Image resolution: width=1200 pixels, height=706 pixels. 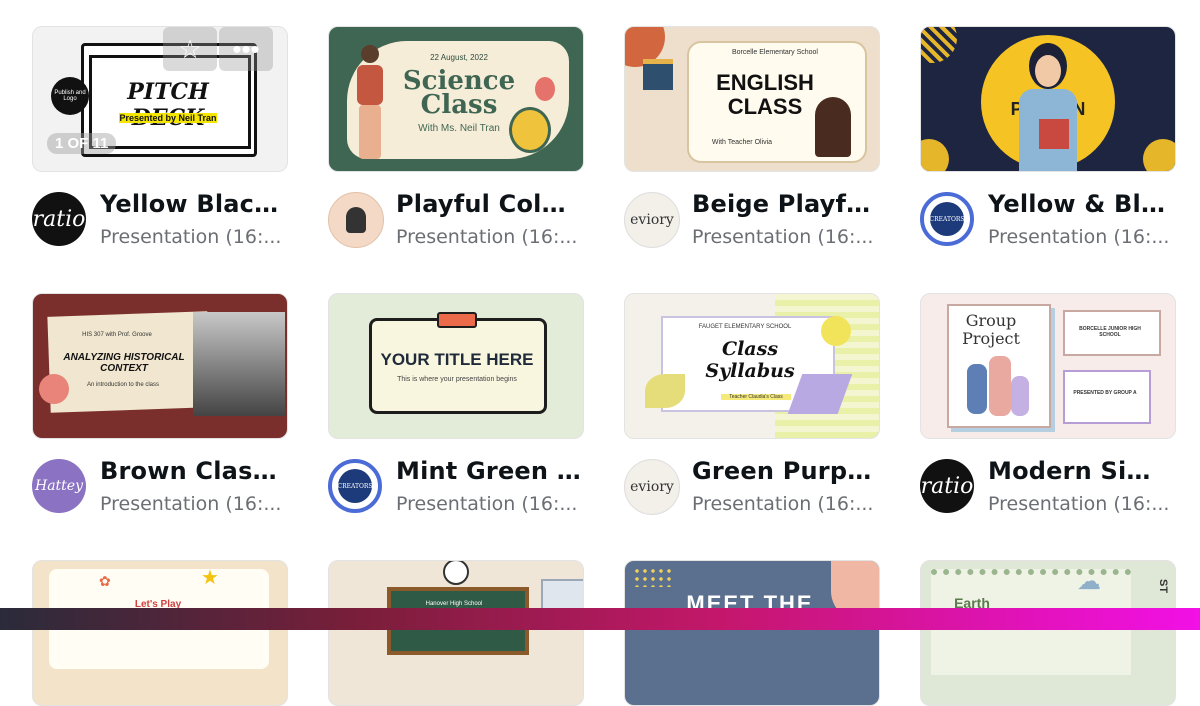 I want to click on thumb-side-badge: Publish and Logo, so click(x=70, y=96).